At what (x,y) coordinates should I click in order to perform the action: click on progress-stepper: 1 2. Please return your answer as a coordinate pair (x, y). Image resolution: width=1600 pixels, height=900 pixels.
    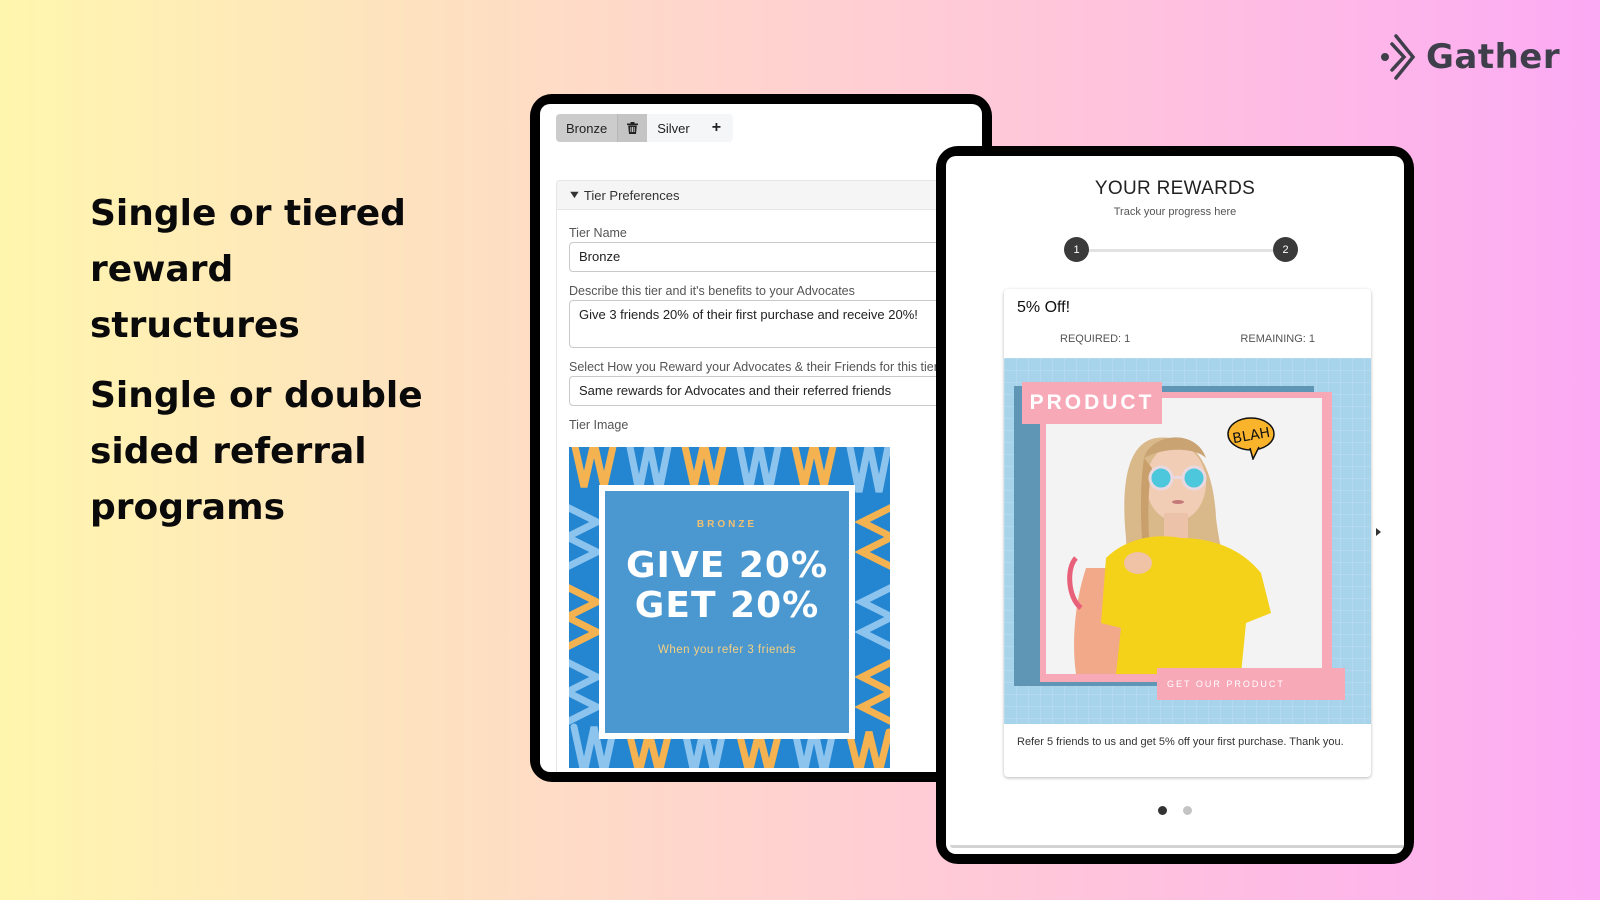
    Looking at the image, I should click on (1181, 250).